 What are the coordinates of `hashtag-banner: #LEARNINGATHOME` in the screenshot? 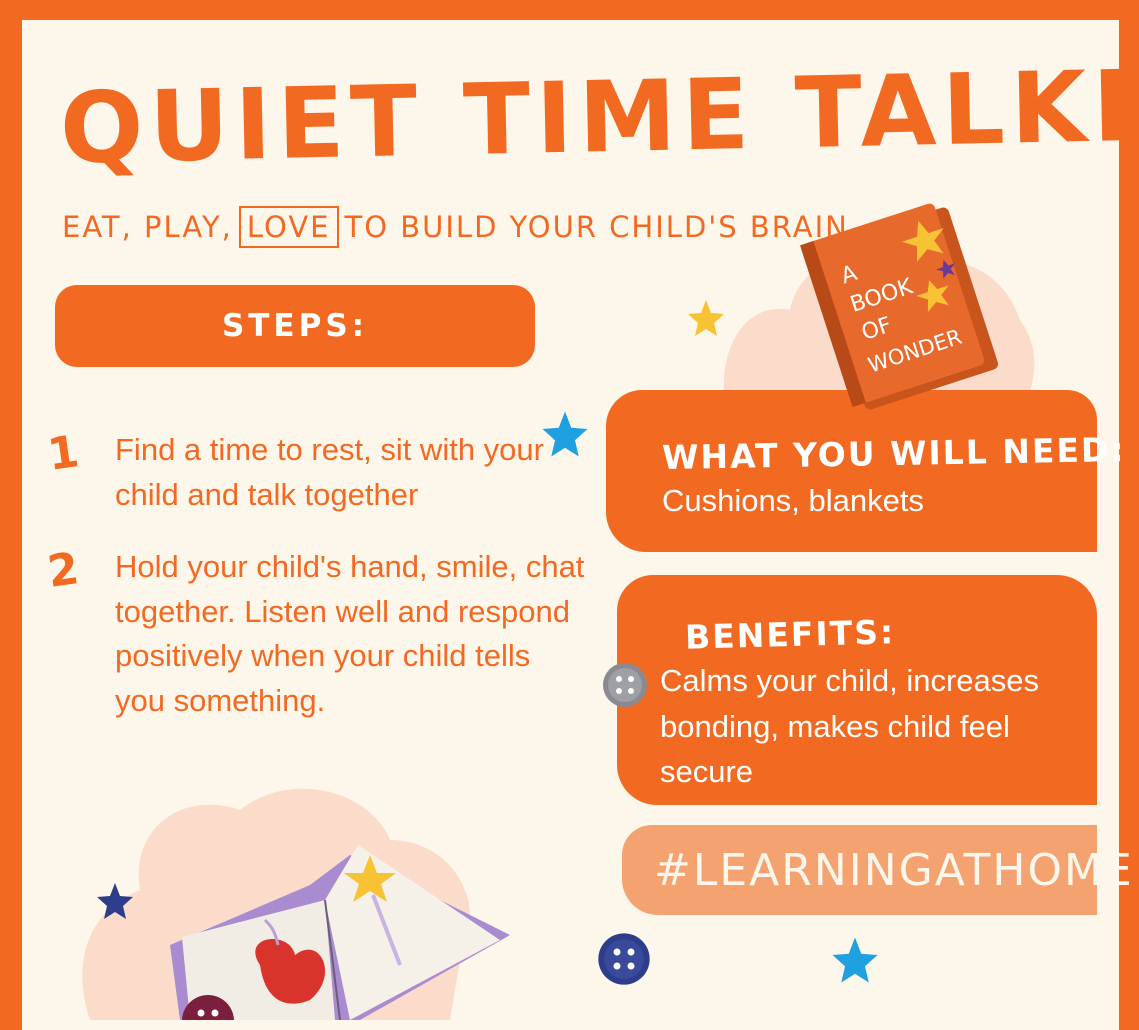 It's located at (877, 870).